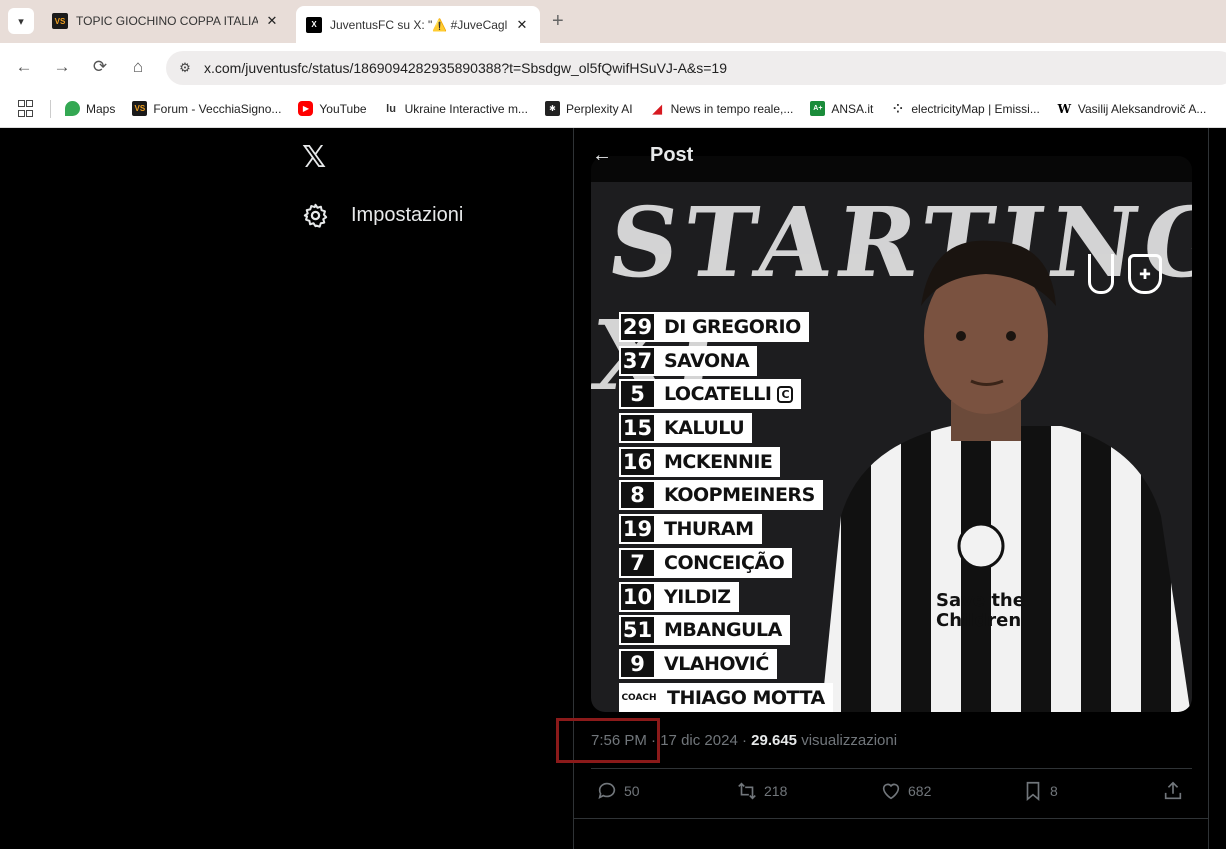  What do you see at coordinates (599, 108) in the screenshot?
I see `bookmark-label: Perplexity AI` at bounding box center [599, 108].